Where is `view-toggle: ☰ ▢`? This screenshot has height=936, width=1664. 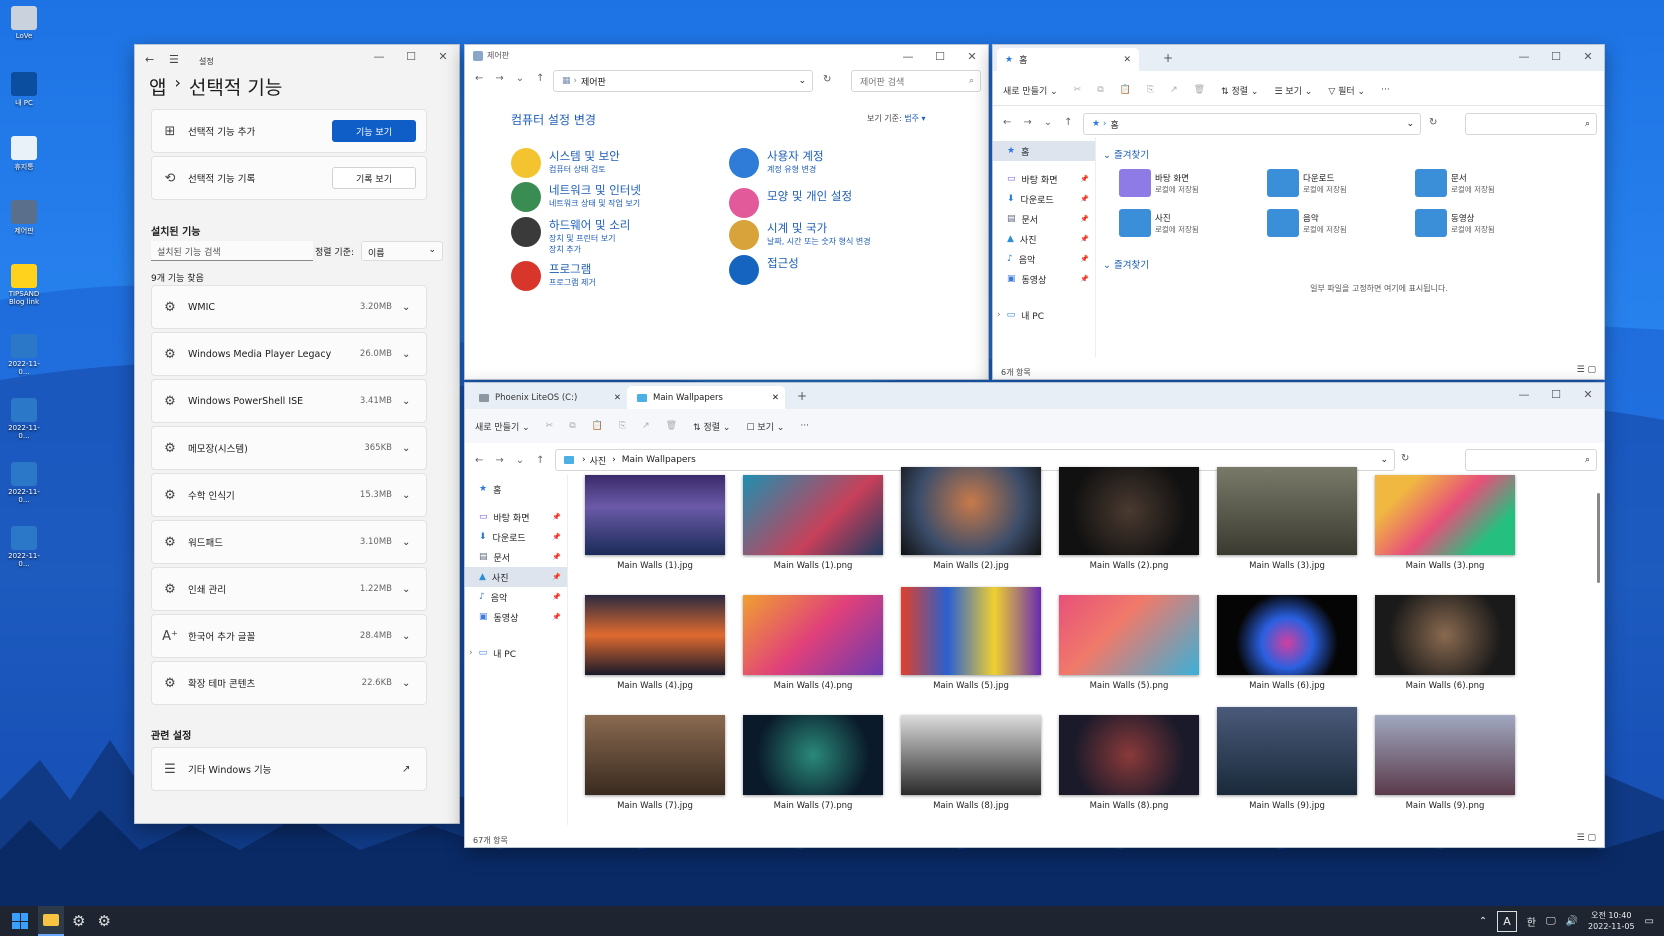 view-toggle: ☰ ▢ is located at coordinates (1586, 838).